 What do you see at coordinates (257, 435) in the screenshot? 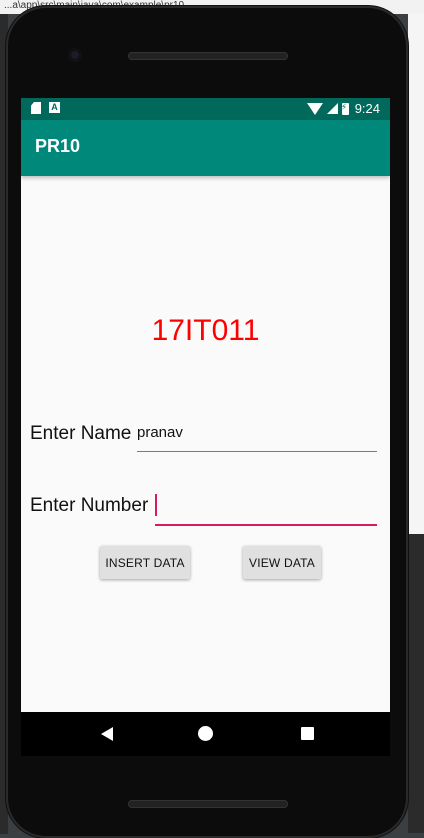
I see `name-input: pranav` at bounding box center [257, 435].